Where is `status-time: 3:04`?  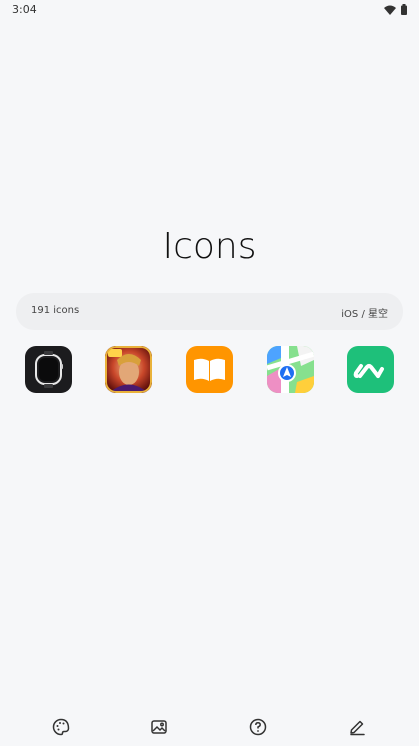
status-time: 3:04 is located at coordinates (24, 9).